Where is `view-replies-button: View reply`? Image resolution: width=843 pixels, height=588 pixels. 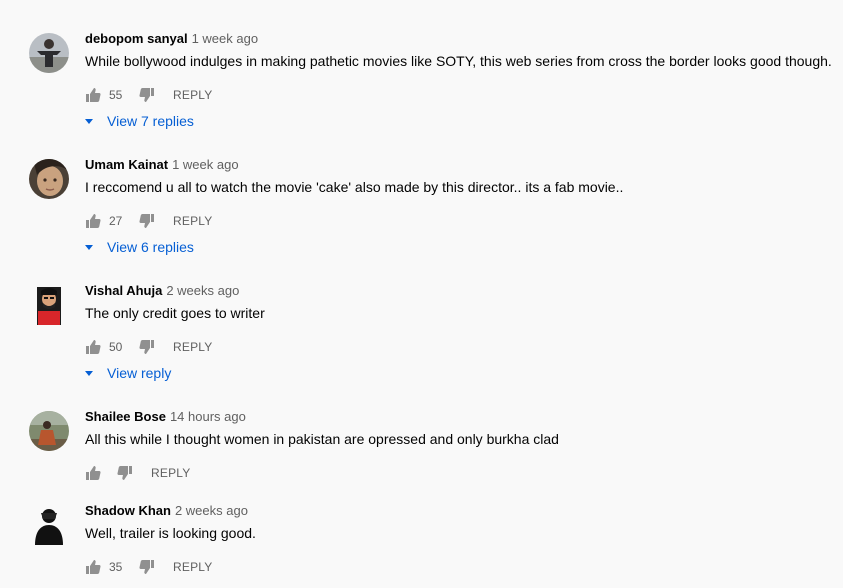 view-replies-button: View reply is located at coordinates (128, 373).